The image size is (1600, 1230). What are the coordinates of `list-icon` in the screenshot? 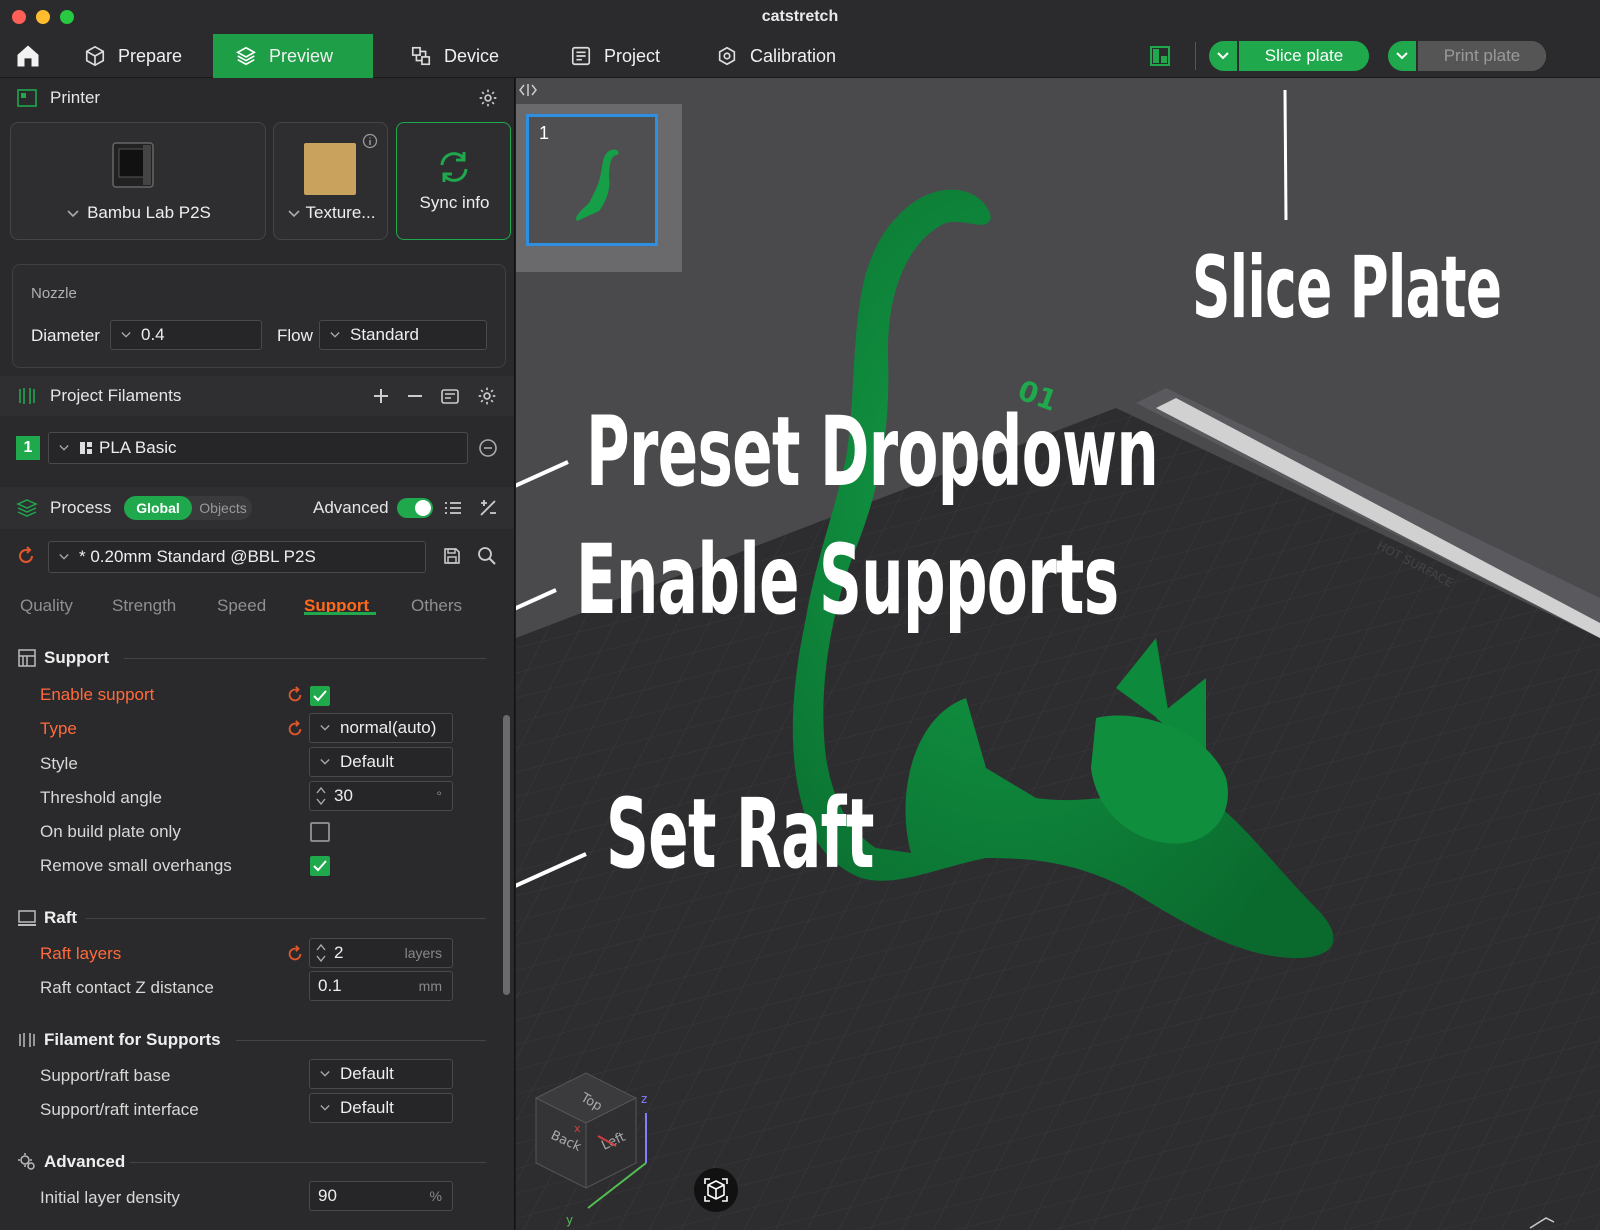 It's located at (453, 508).